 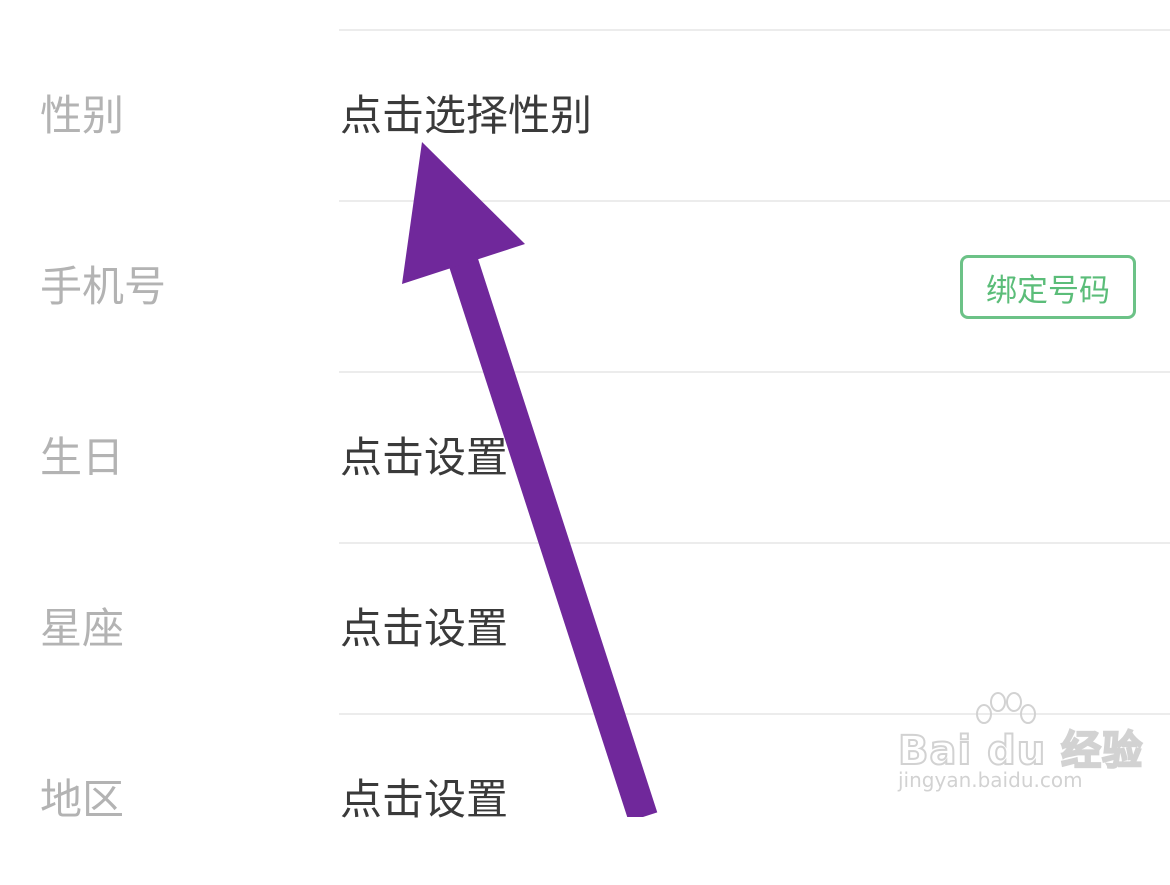 What do you see at coordinates (82, 799) in the screenshot?
I see `region-label: 地区` at bounding box center [82, 799].